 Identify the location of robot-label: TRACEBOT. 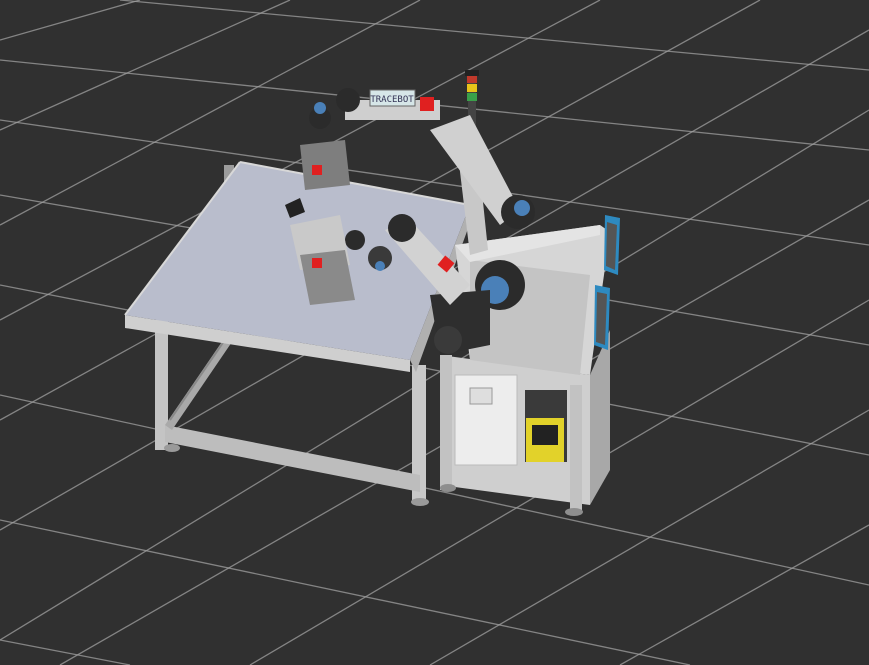
(392, 100).